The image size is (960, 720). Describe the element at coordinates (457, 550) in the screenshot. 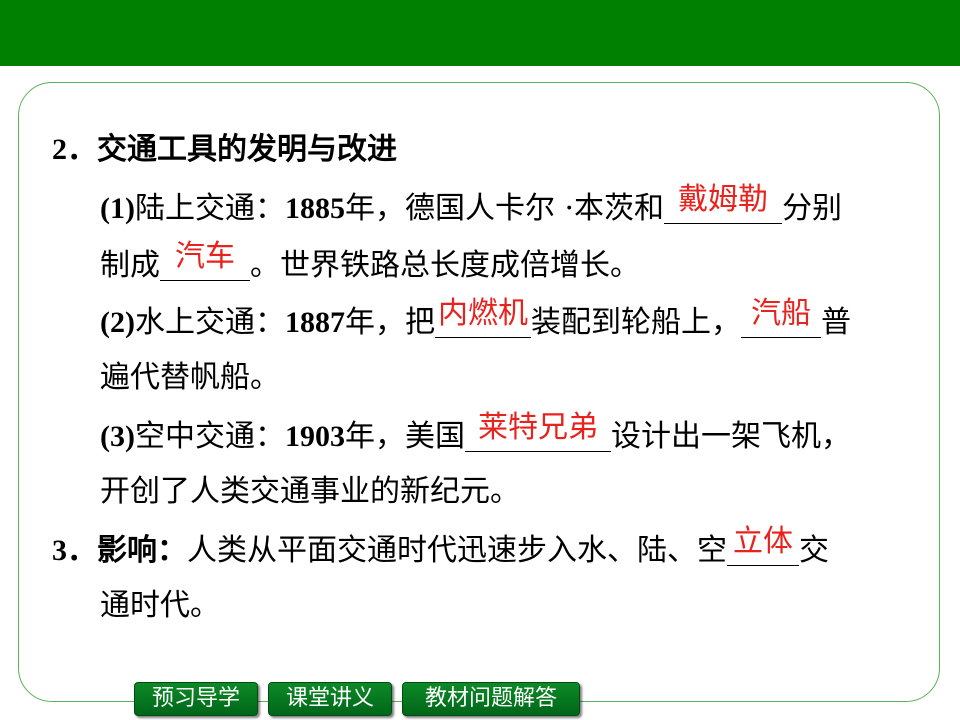

I see `section-3-text-1: 人类从平面交通时代迅速步入水、陆、空` at that location.